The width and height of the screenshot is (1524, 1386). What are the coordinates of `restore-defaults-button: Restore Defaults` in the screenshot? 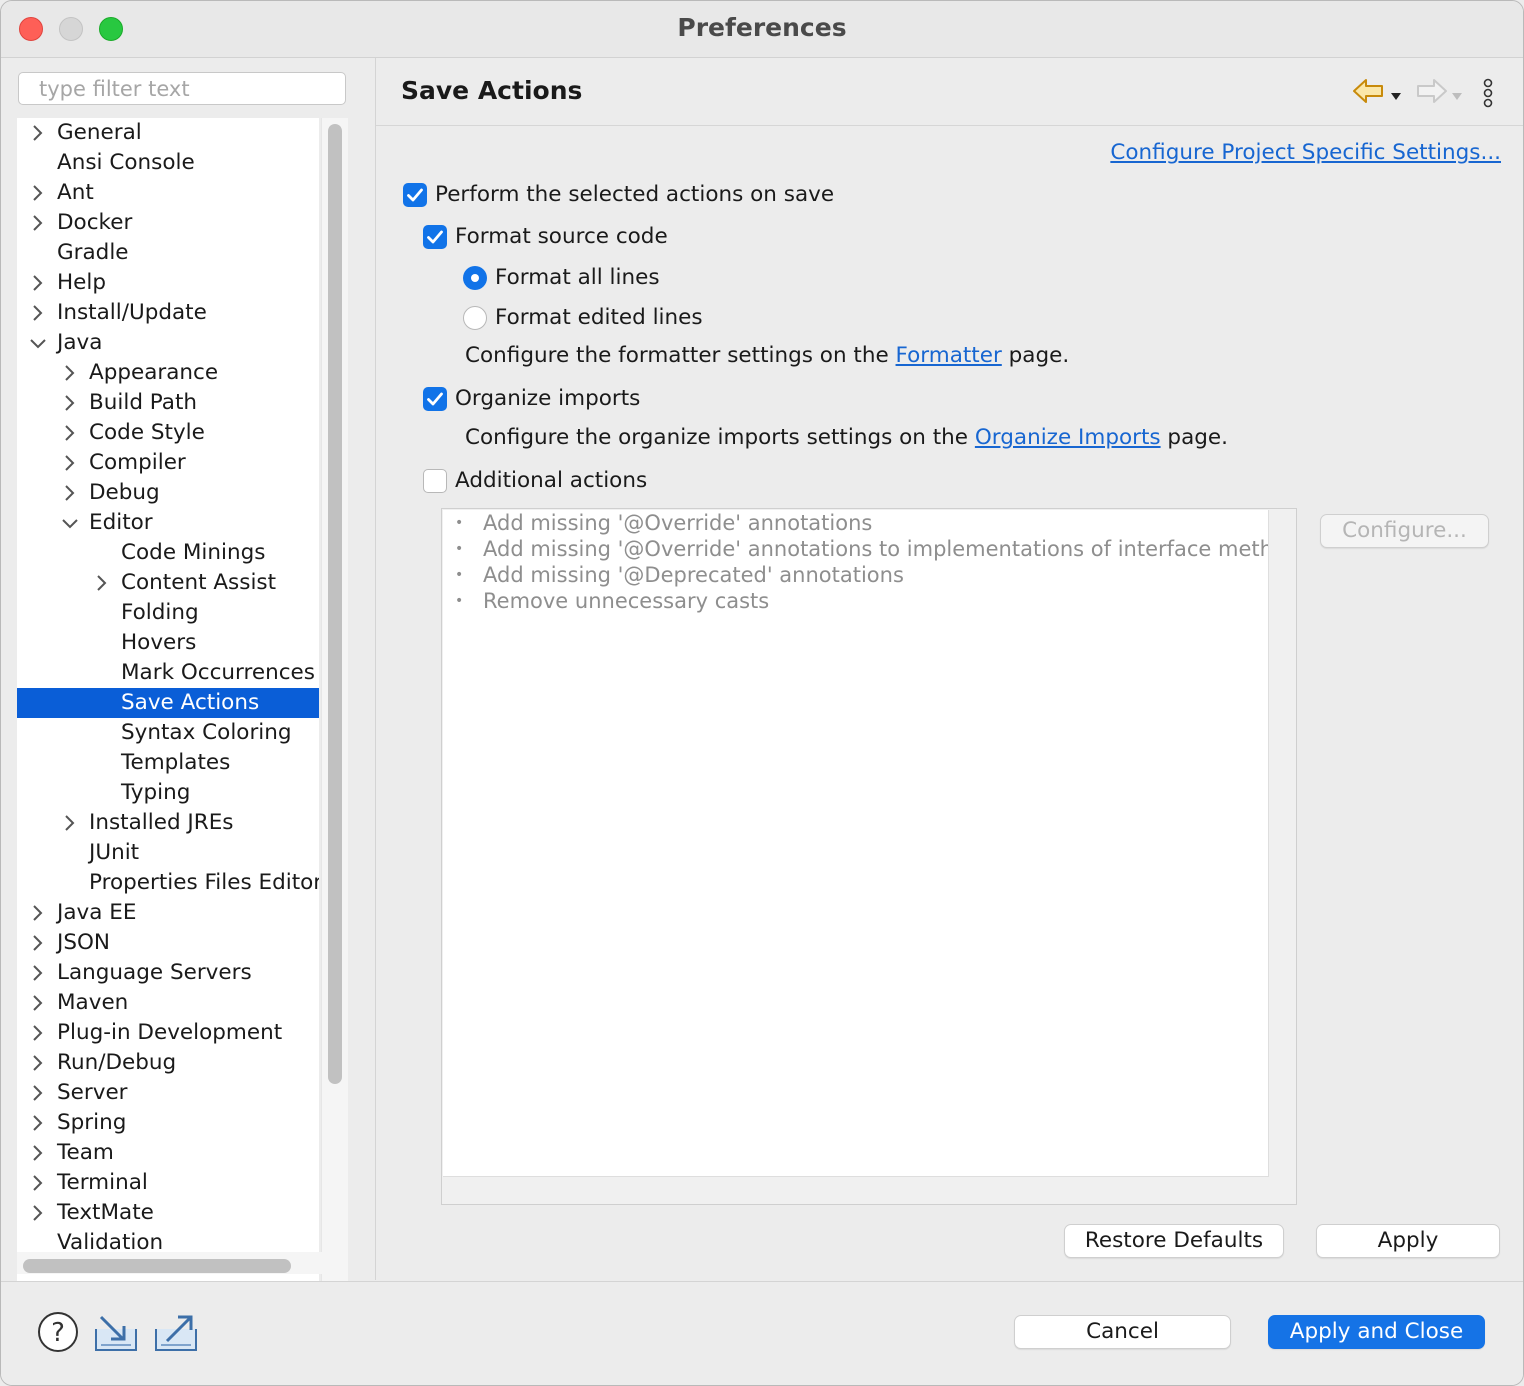 It's located at (1174, 1241).